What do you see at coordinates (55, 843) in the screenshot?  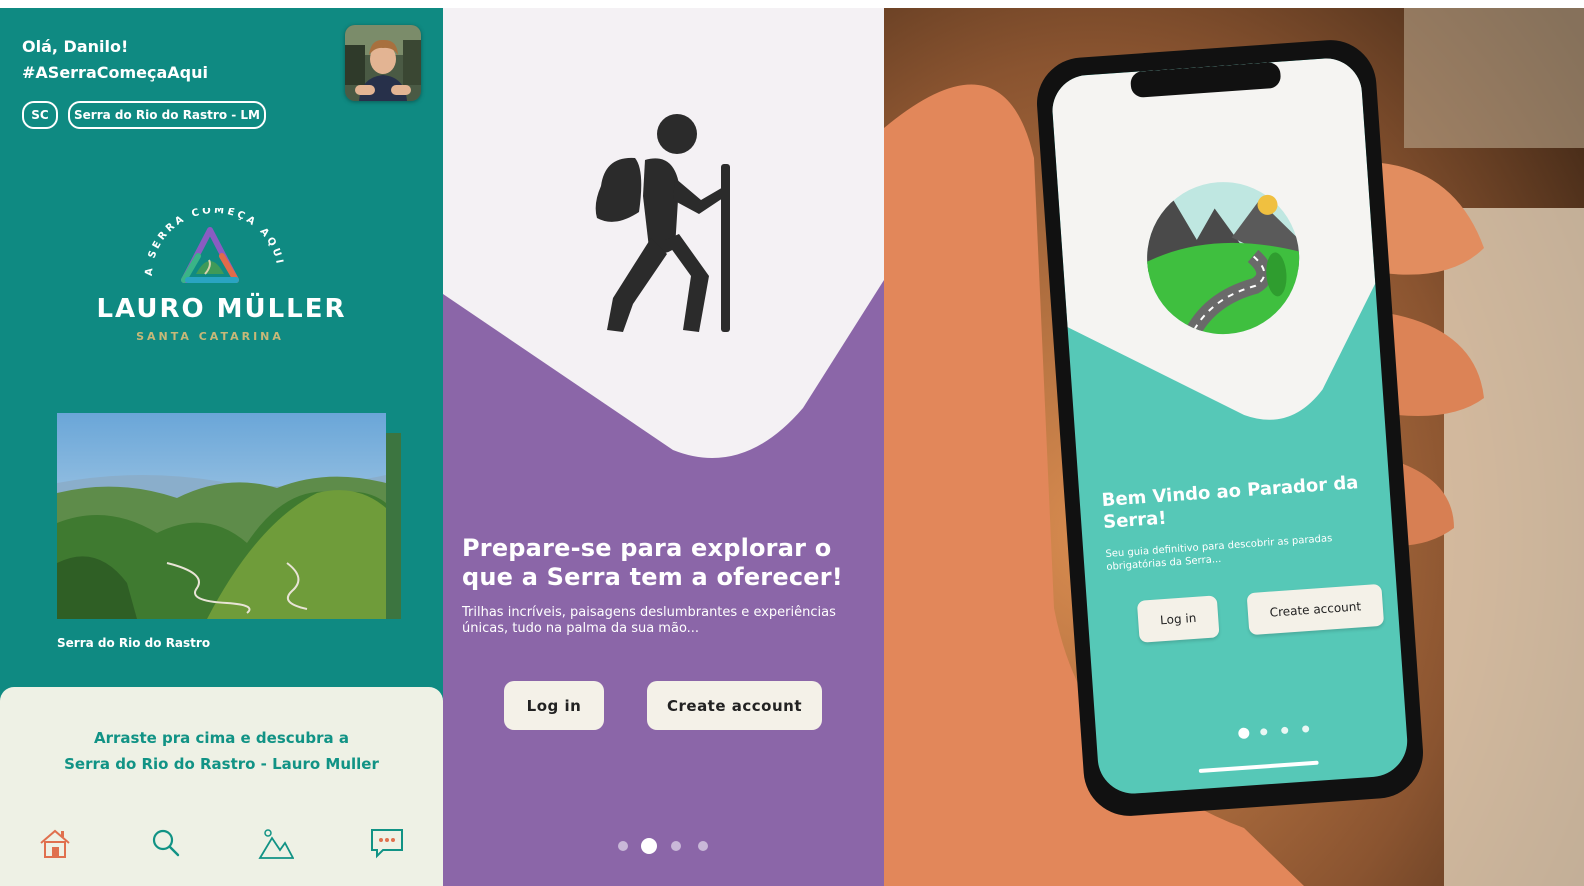 I see `cabin-icon` at bounding box center [55, 843].